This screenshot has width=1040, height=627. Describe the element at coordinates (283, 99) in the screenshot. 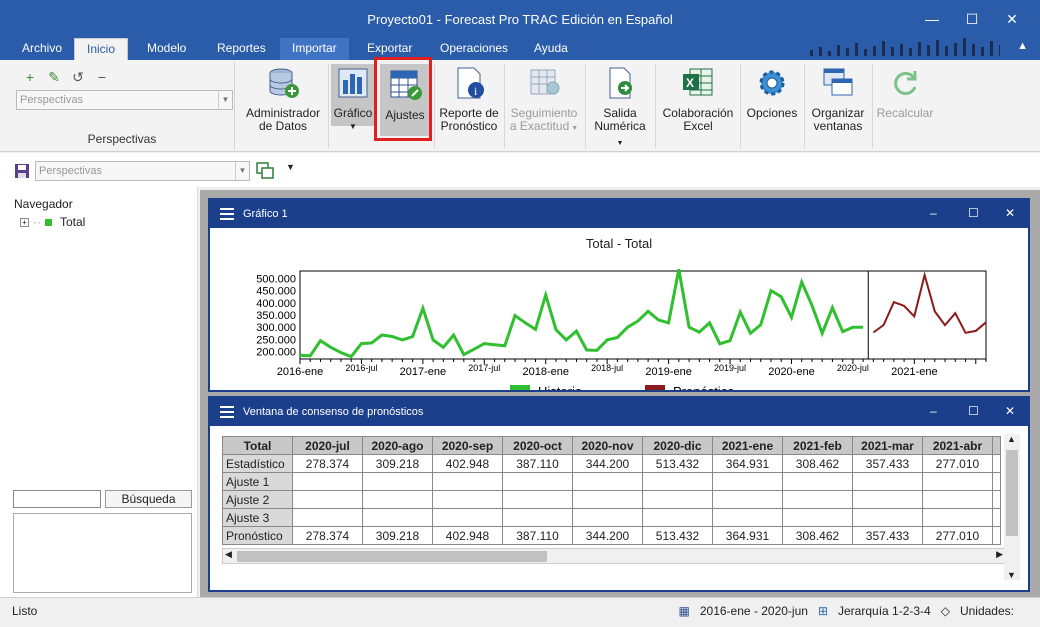

I see `data-manager-button: Administrador de Datos` at that location.